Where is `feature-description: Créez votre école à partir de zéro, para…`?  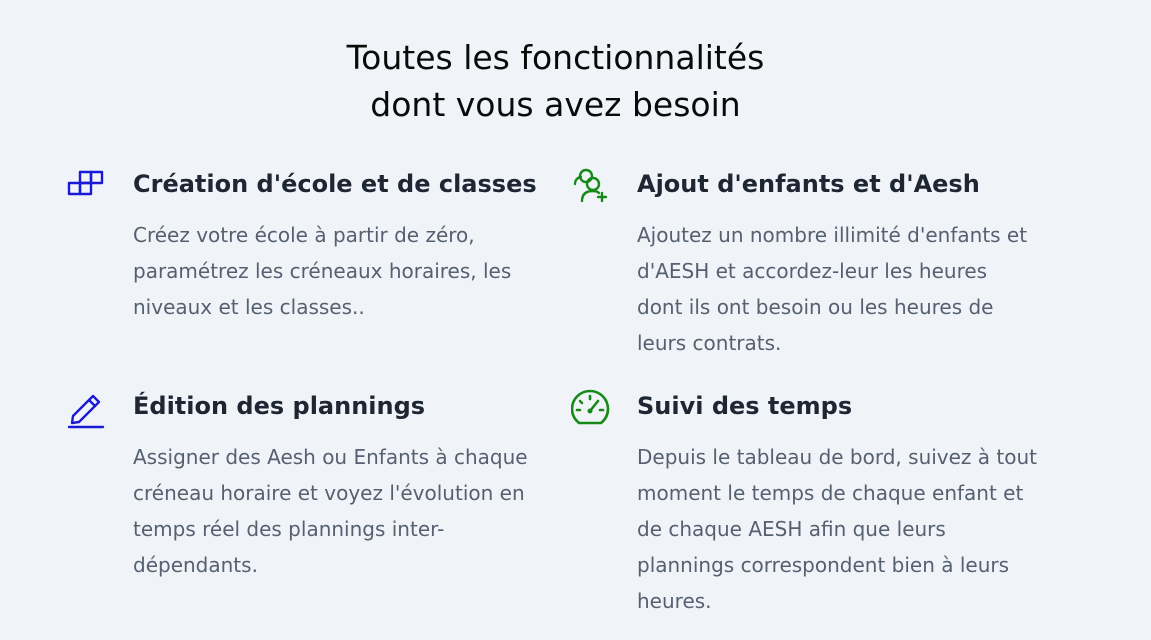
feature-description: Créez votre école à partir de zéro, para… is located at coordinates (322, 271).